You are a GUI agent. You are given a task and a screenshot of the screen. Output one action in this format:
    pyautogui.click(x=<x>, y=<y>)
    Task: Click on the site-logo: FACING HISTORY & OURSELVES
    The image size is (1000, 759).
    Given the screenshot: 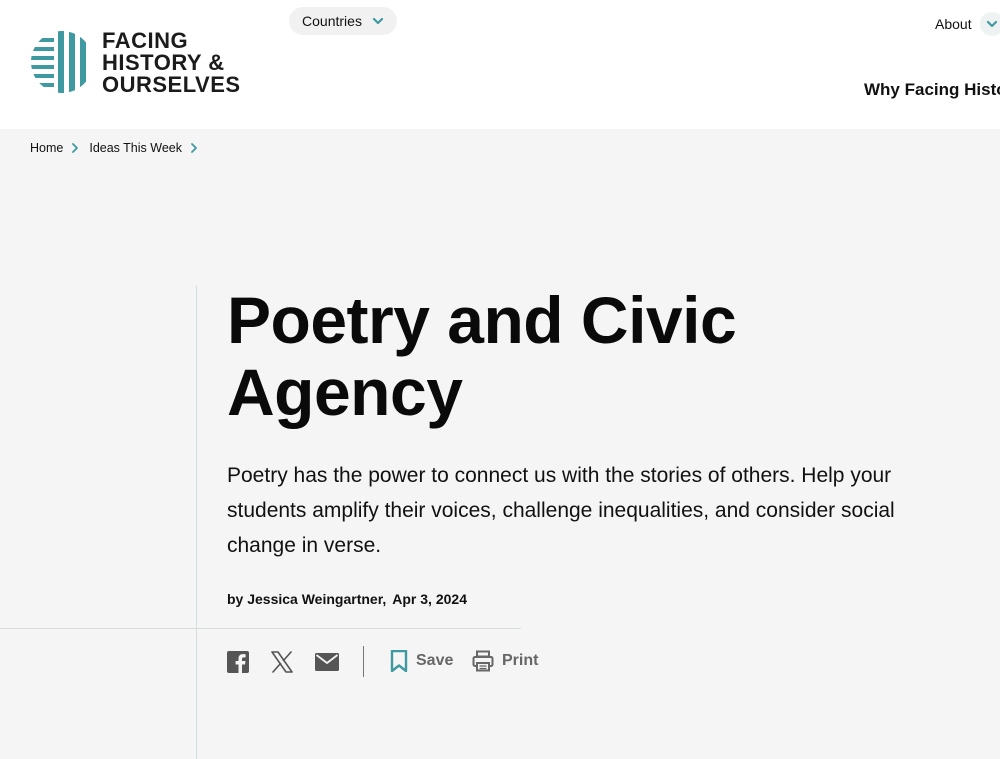 What is the action you would take?
    pyautogui.click(x=140, y=63)
    